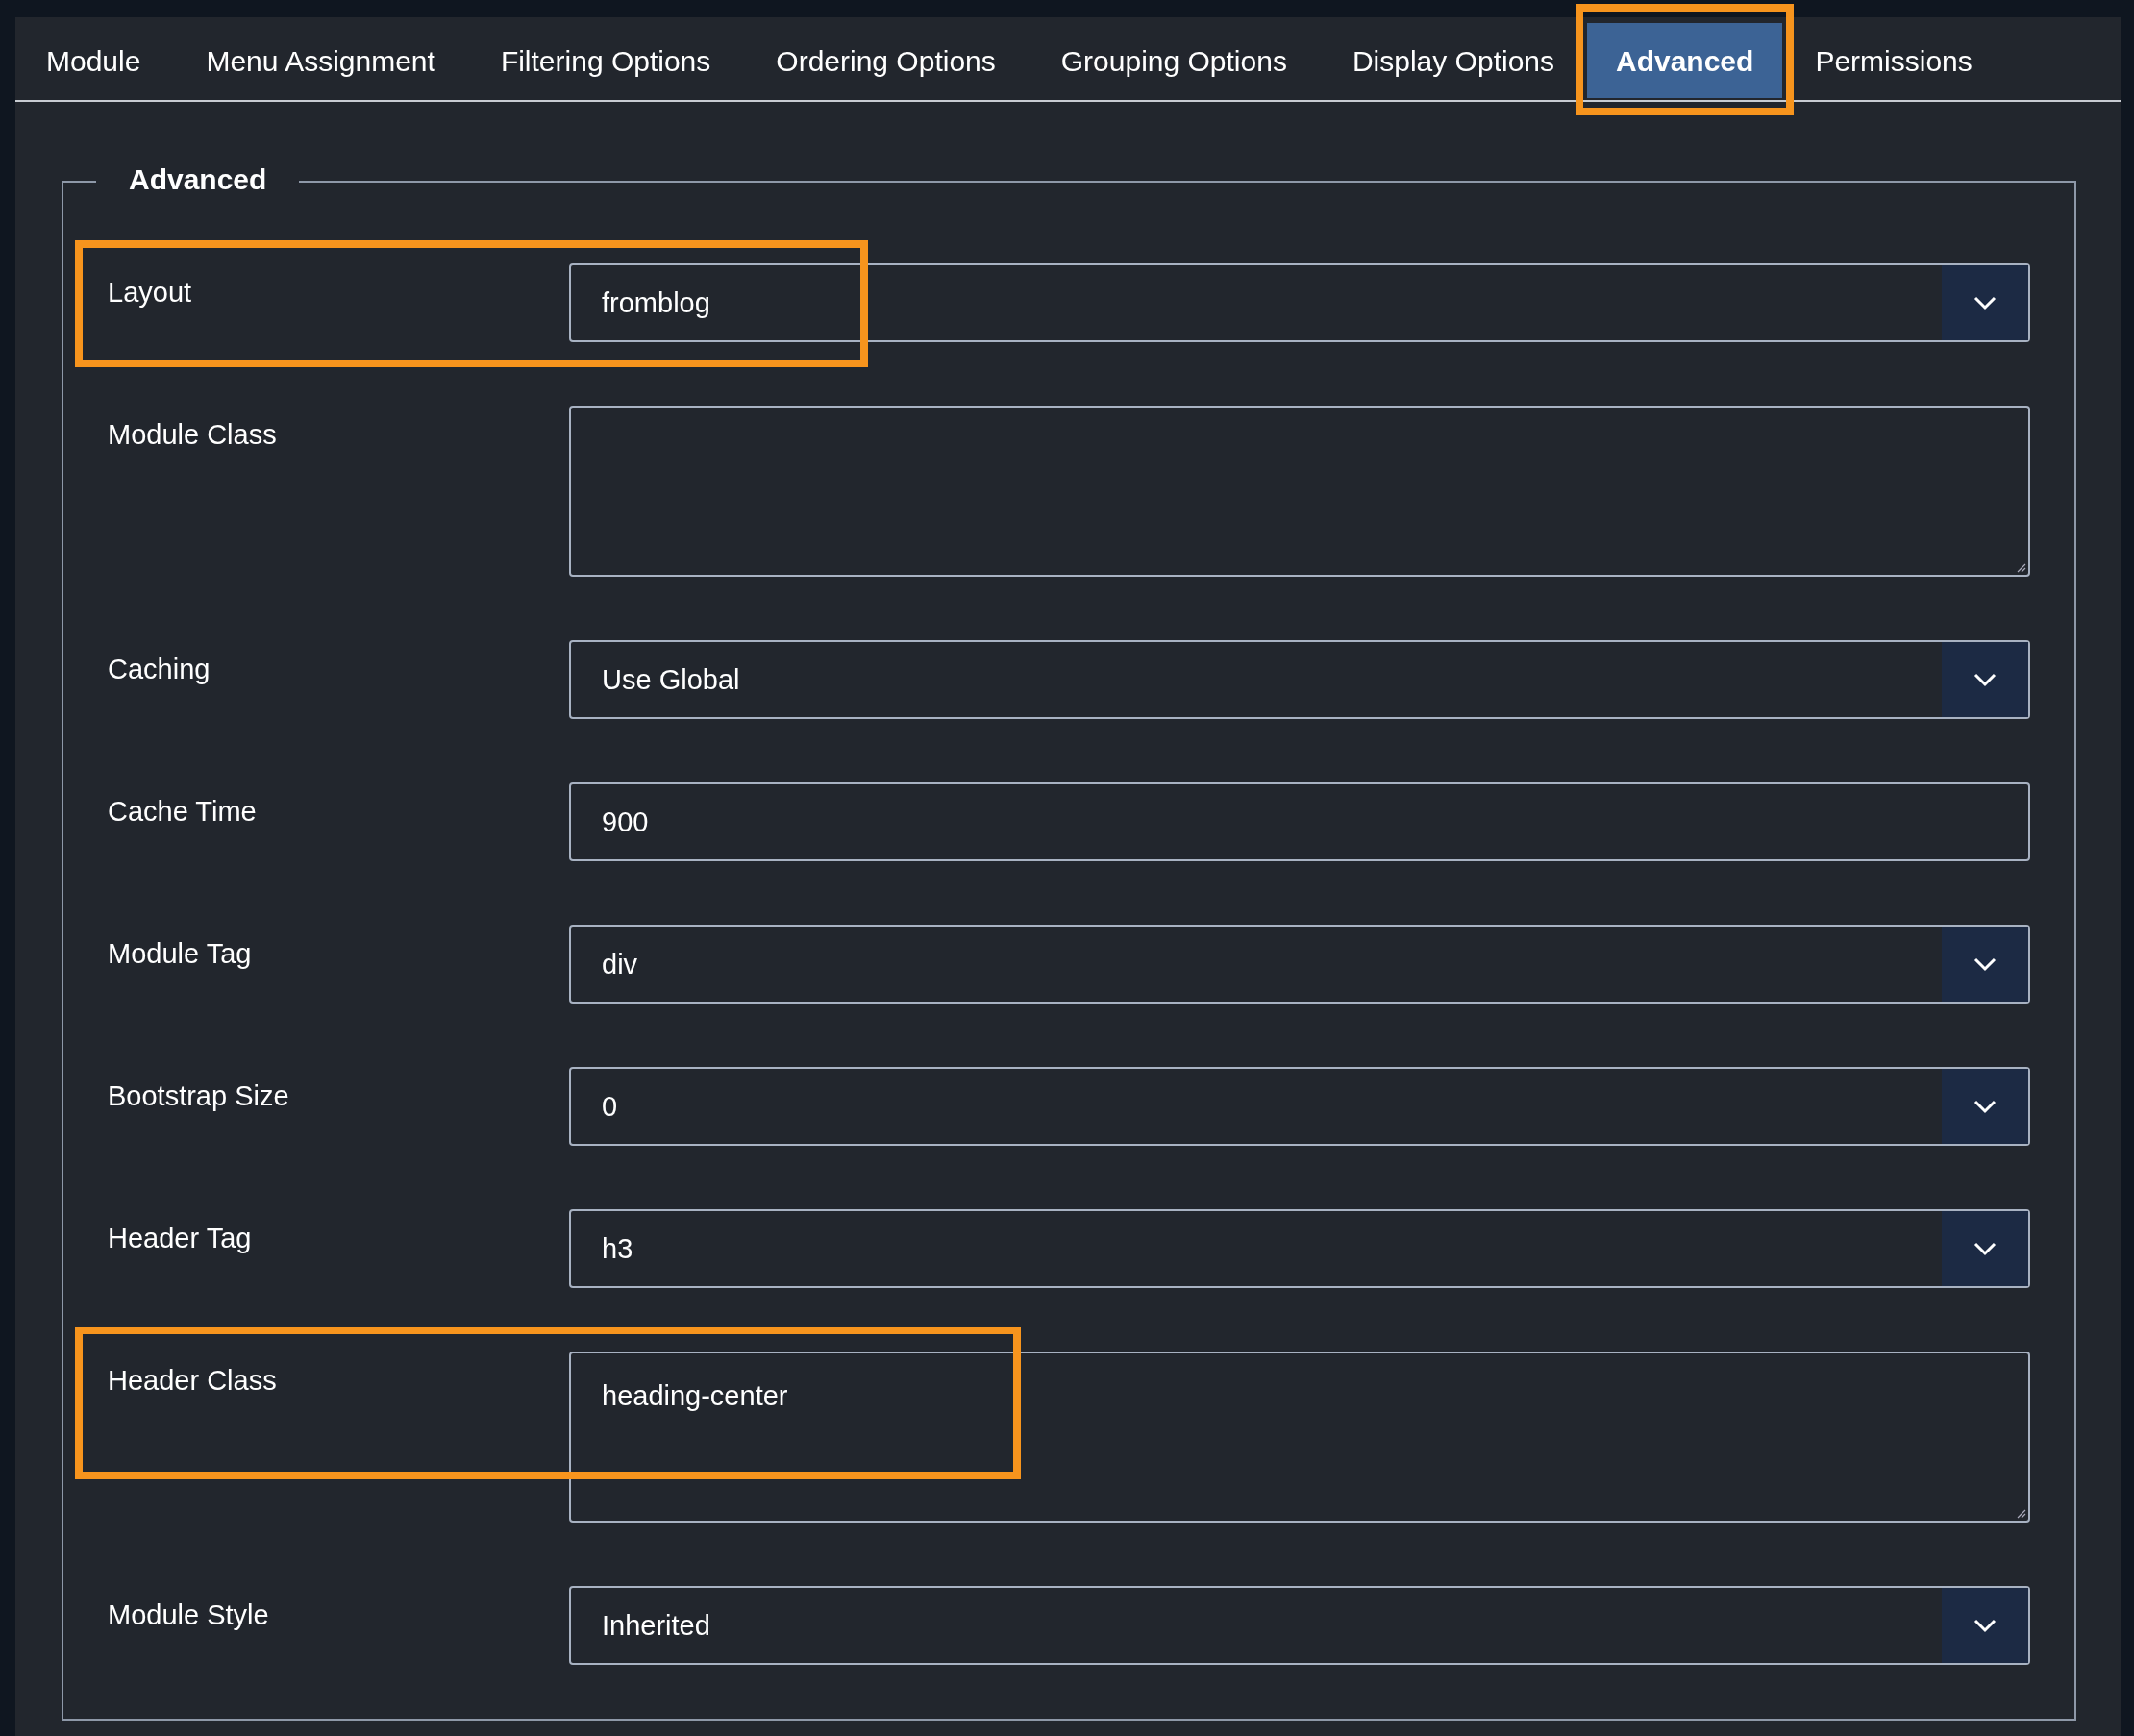 The image size is (2134, 1736). Describe the element at coordinates (180, 953) in the screenshot. I see `field-label: Module Tag` at that location.